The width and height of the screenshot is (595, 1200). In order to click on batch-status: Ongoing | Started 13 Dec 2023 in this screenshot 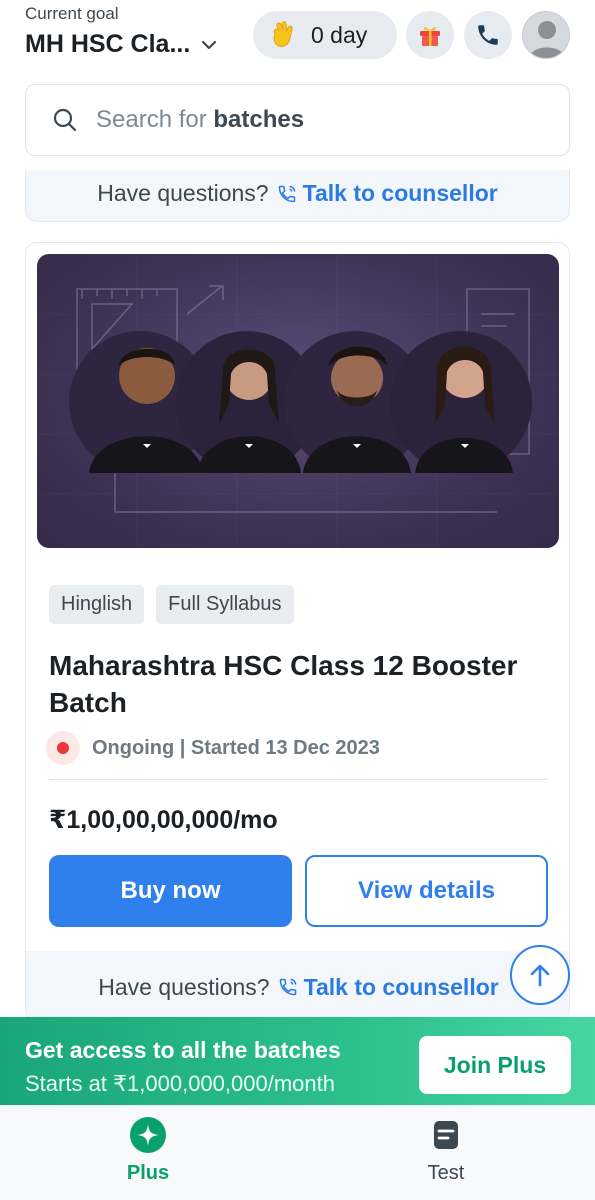, I will do `click(213, 748)`.